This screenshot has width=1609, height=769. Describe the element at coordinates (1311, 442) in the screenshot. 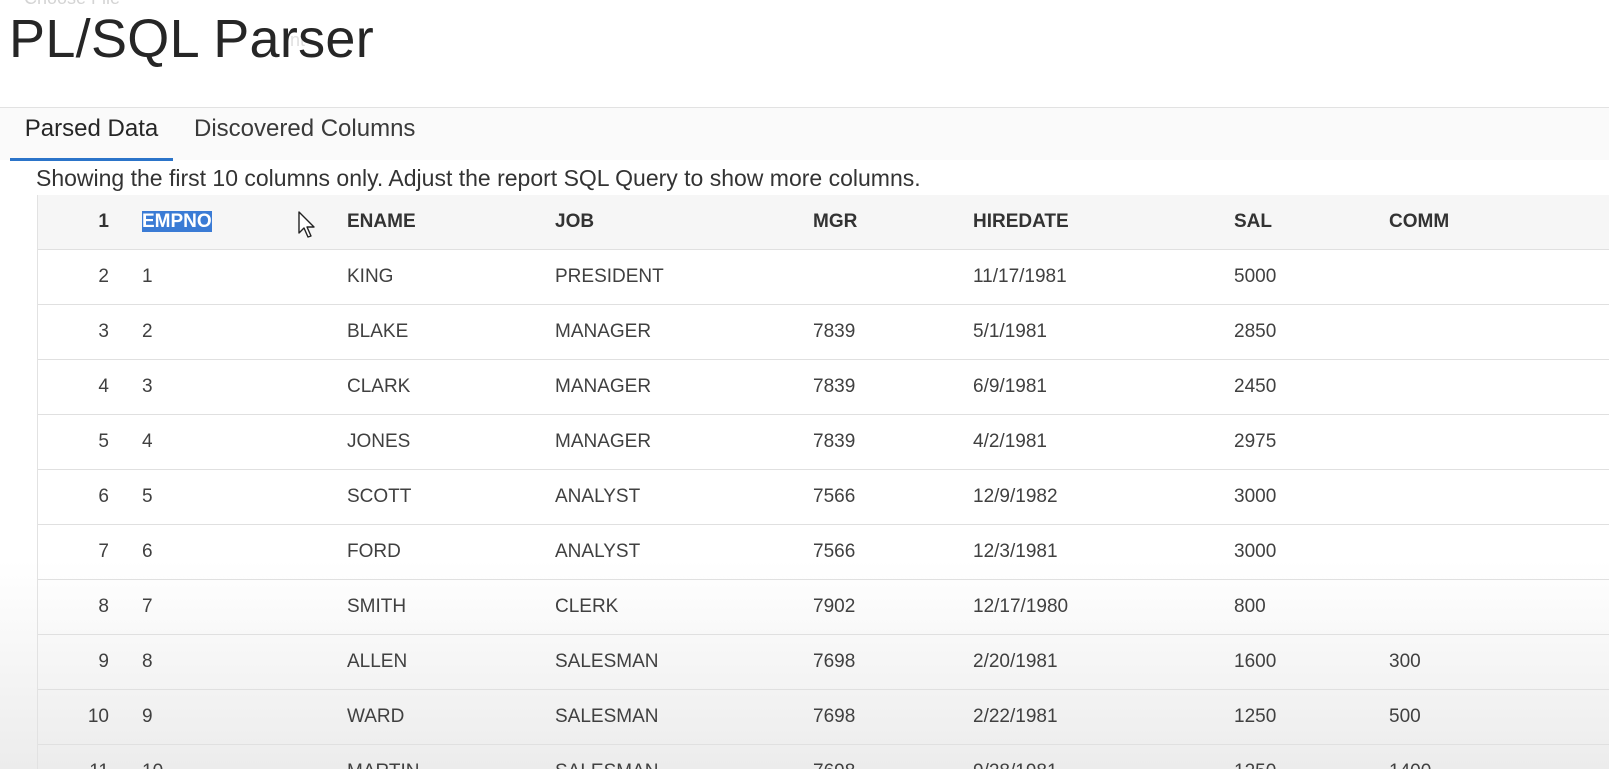

I see `cell-sal: 2975` at that location.